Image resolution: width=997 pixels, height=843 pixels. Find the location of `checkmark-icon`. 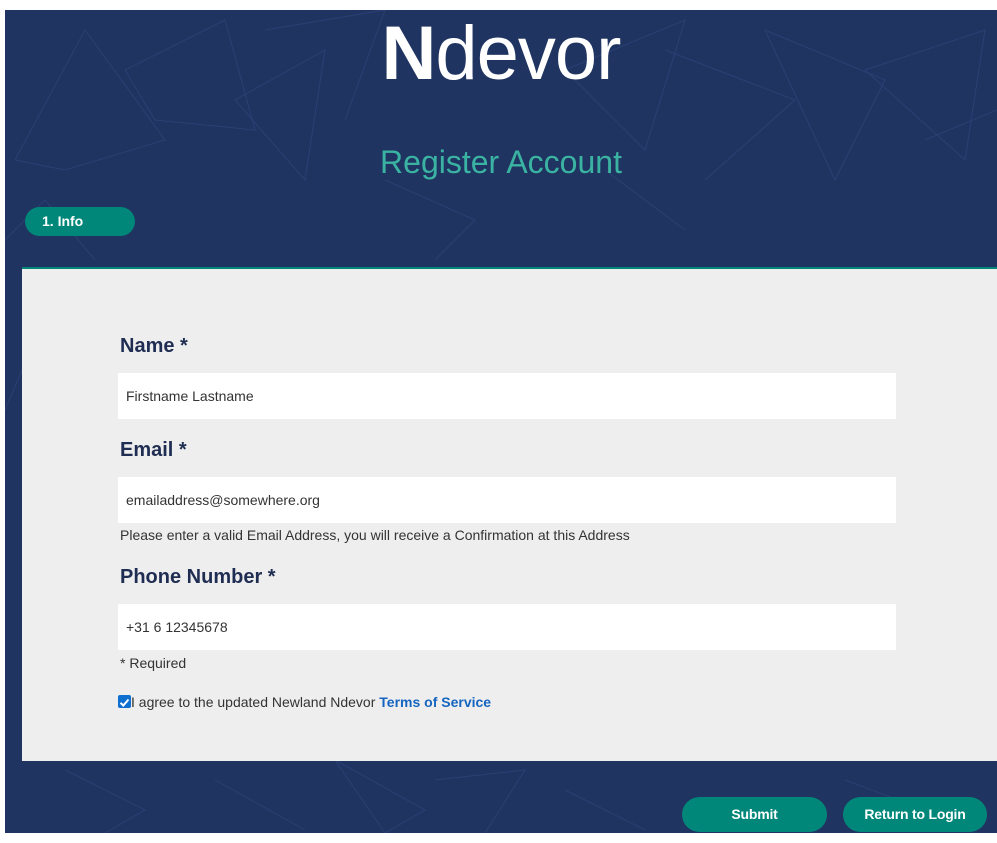

checkmark-icon is located at coordinates (124, 702).